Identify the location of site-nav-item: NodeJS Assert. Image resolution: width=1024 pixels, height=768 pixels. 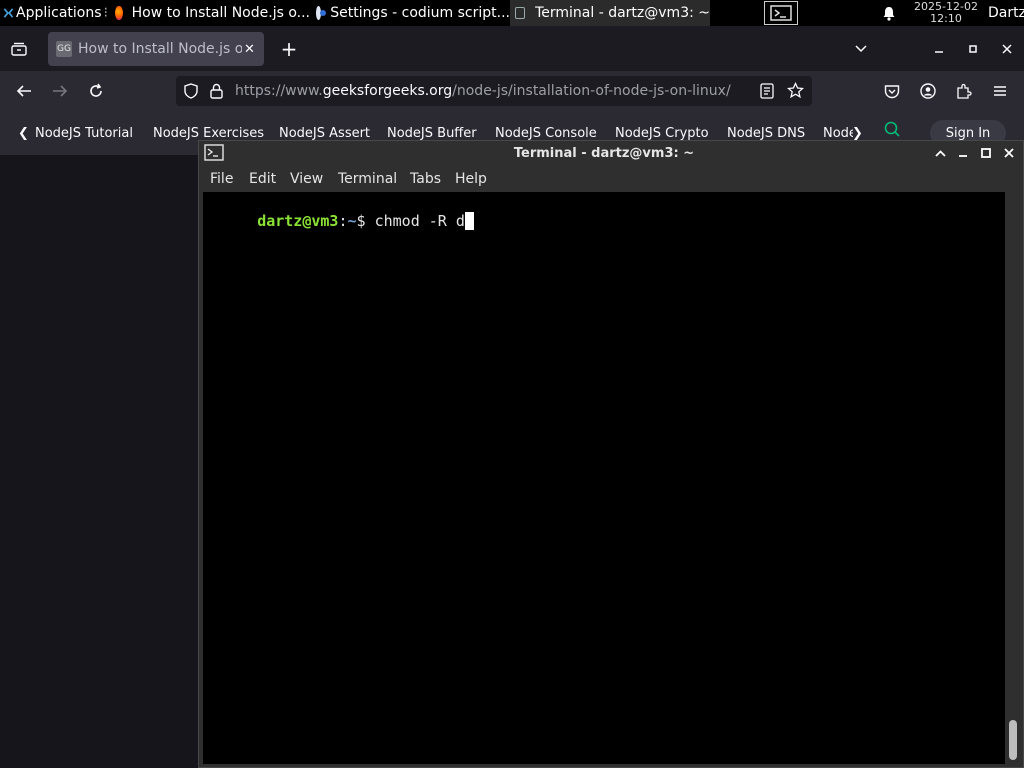
(324, 133).